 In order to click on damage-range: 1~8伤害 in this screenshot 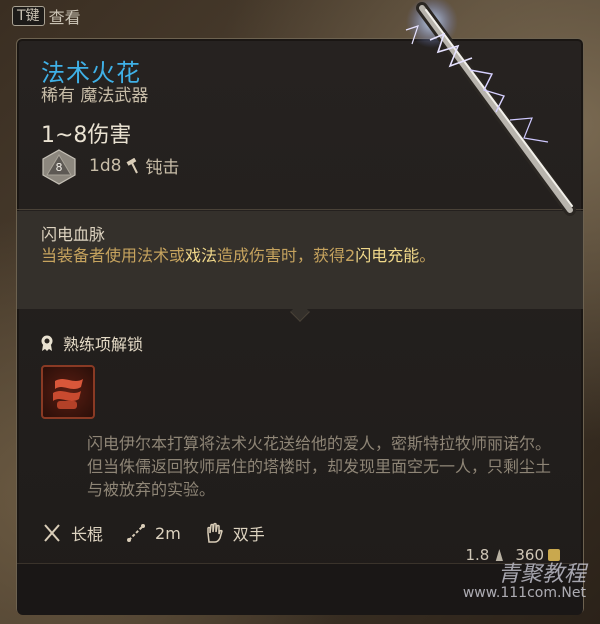, I will do `click(86, 135)`.